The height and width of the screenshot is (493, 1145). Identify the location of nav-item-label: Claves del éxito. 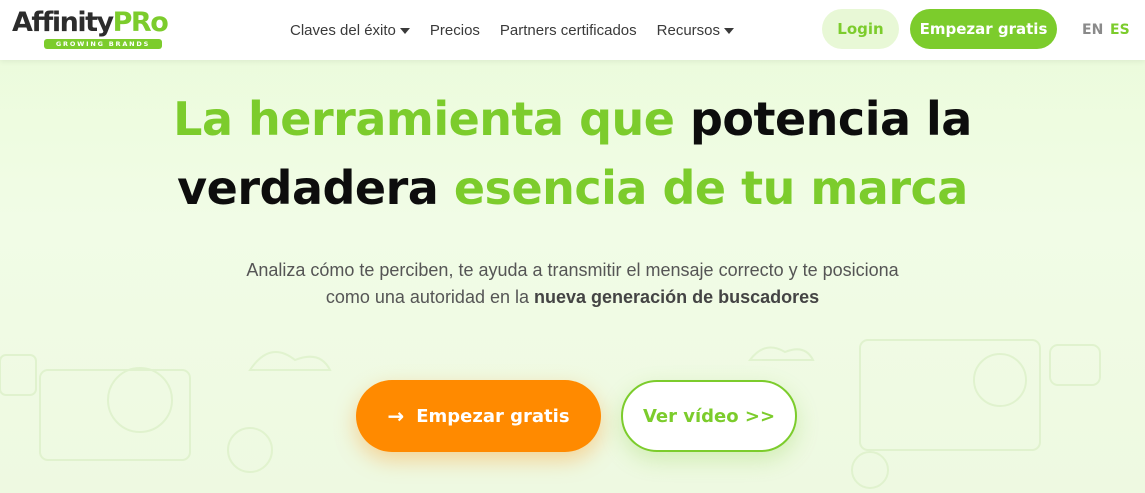
(343, 30).